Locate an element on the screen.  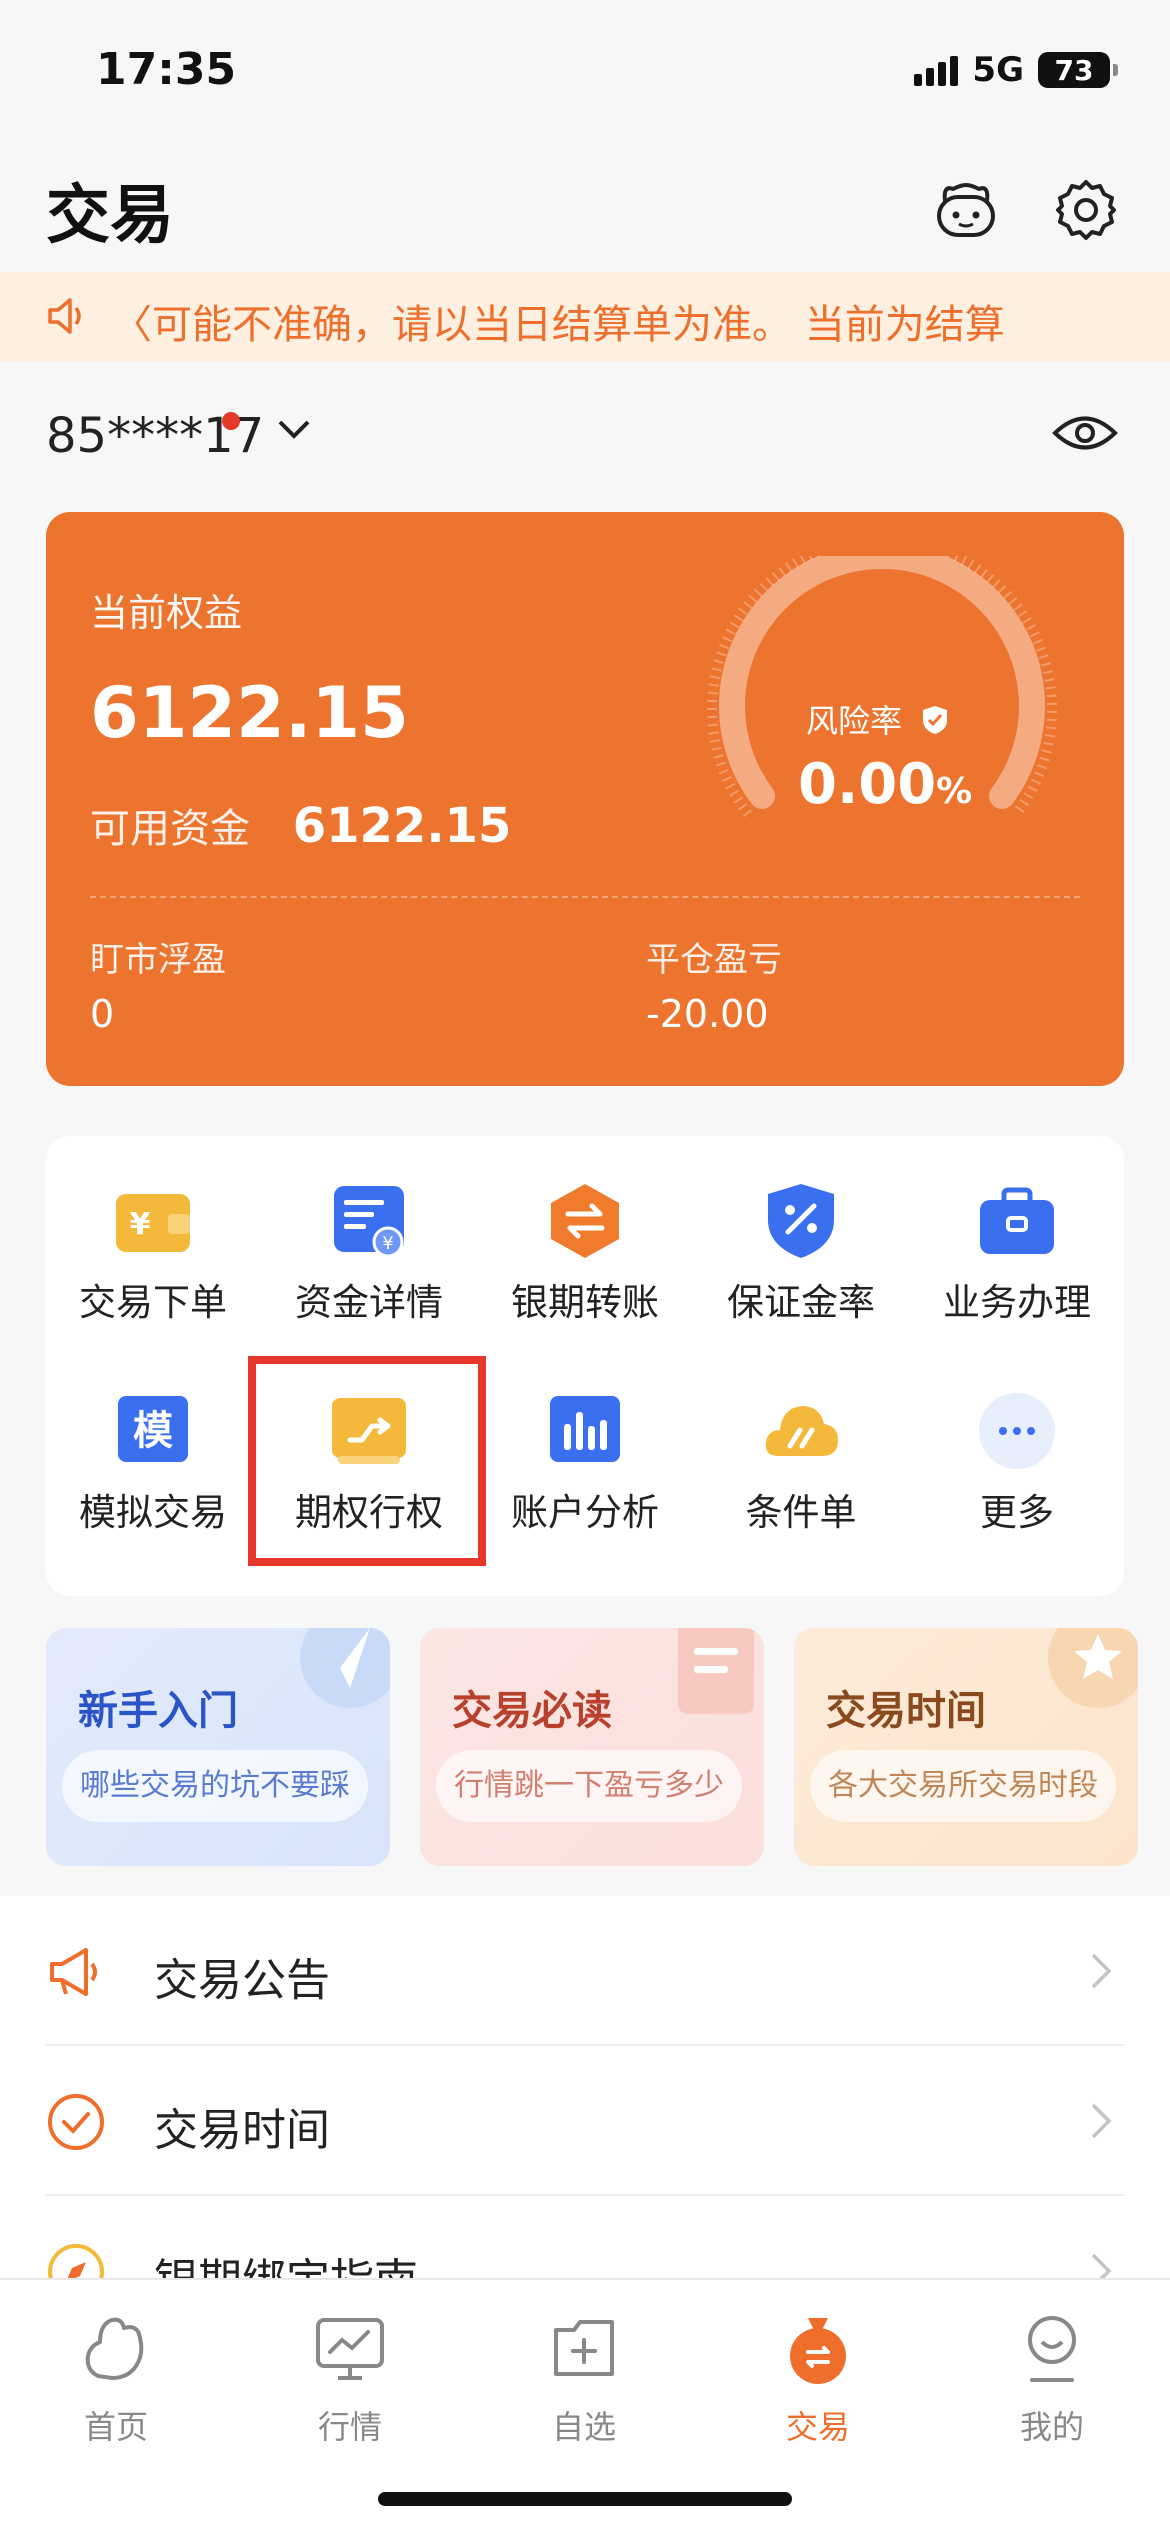
tab-home: 首页 is located at coordinates (116, 2375).